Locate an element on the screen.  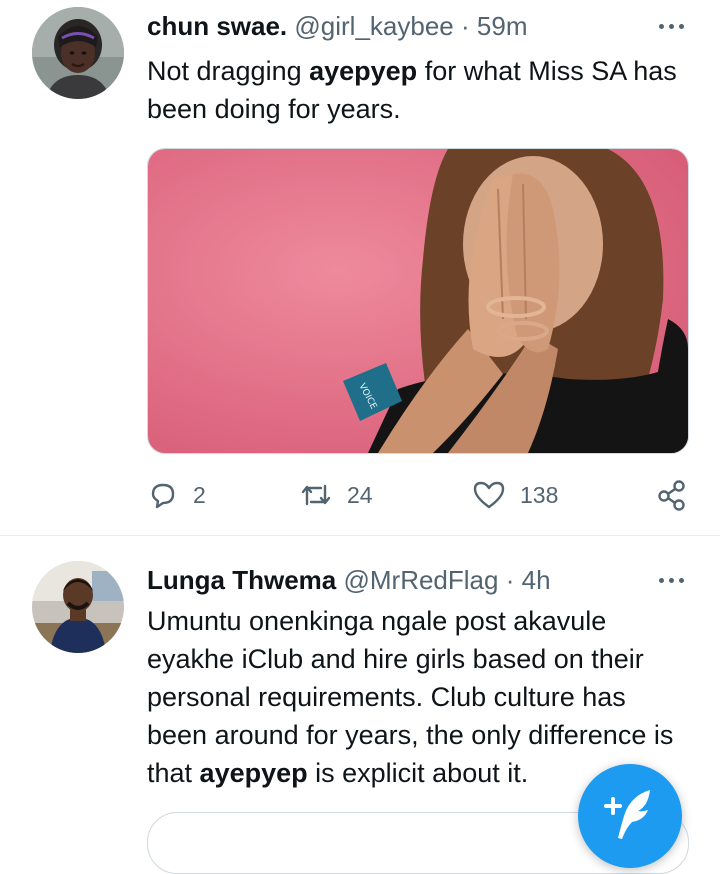
tweet-header: chun swae. @girl_kaybee · 59m is located at coordinates (383, 26).